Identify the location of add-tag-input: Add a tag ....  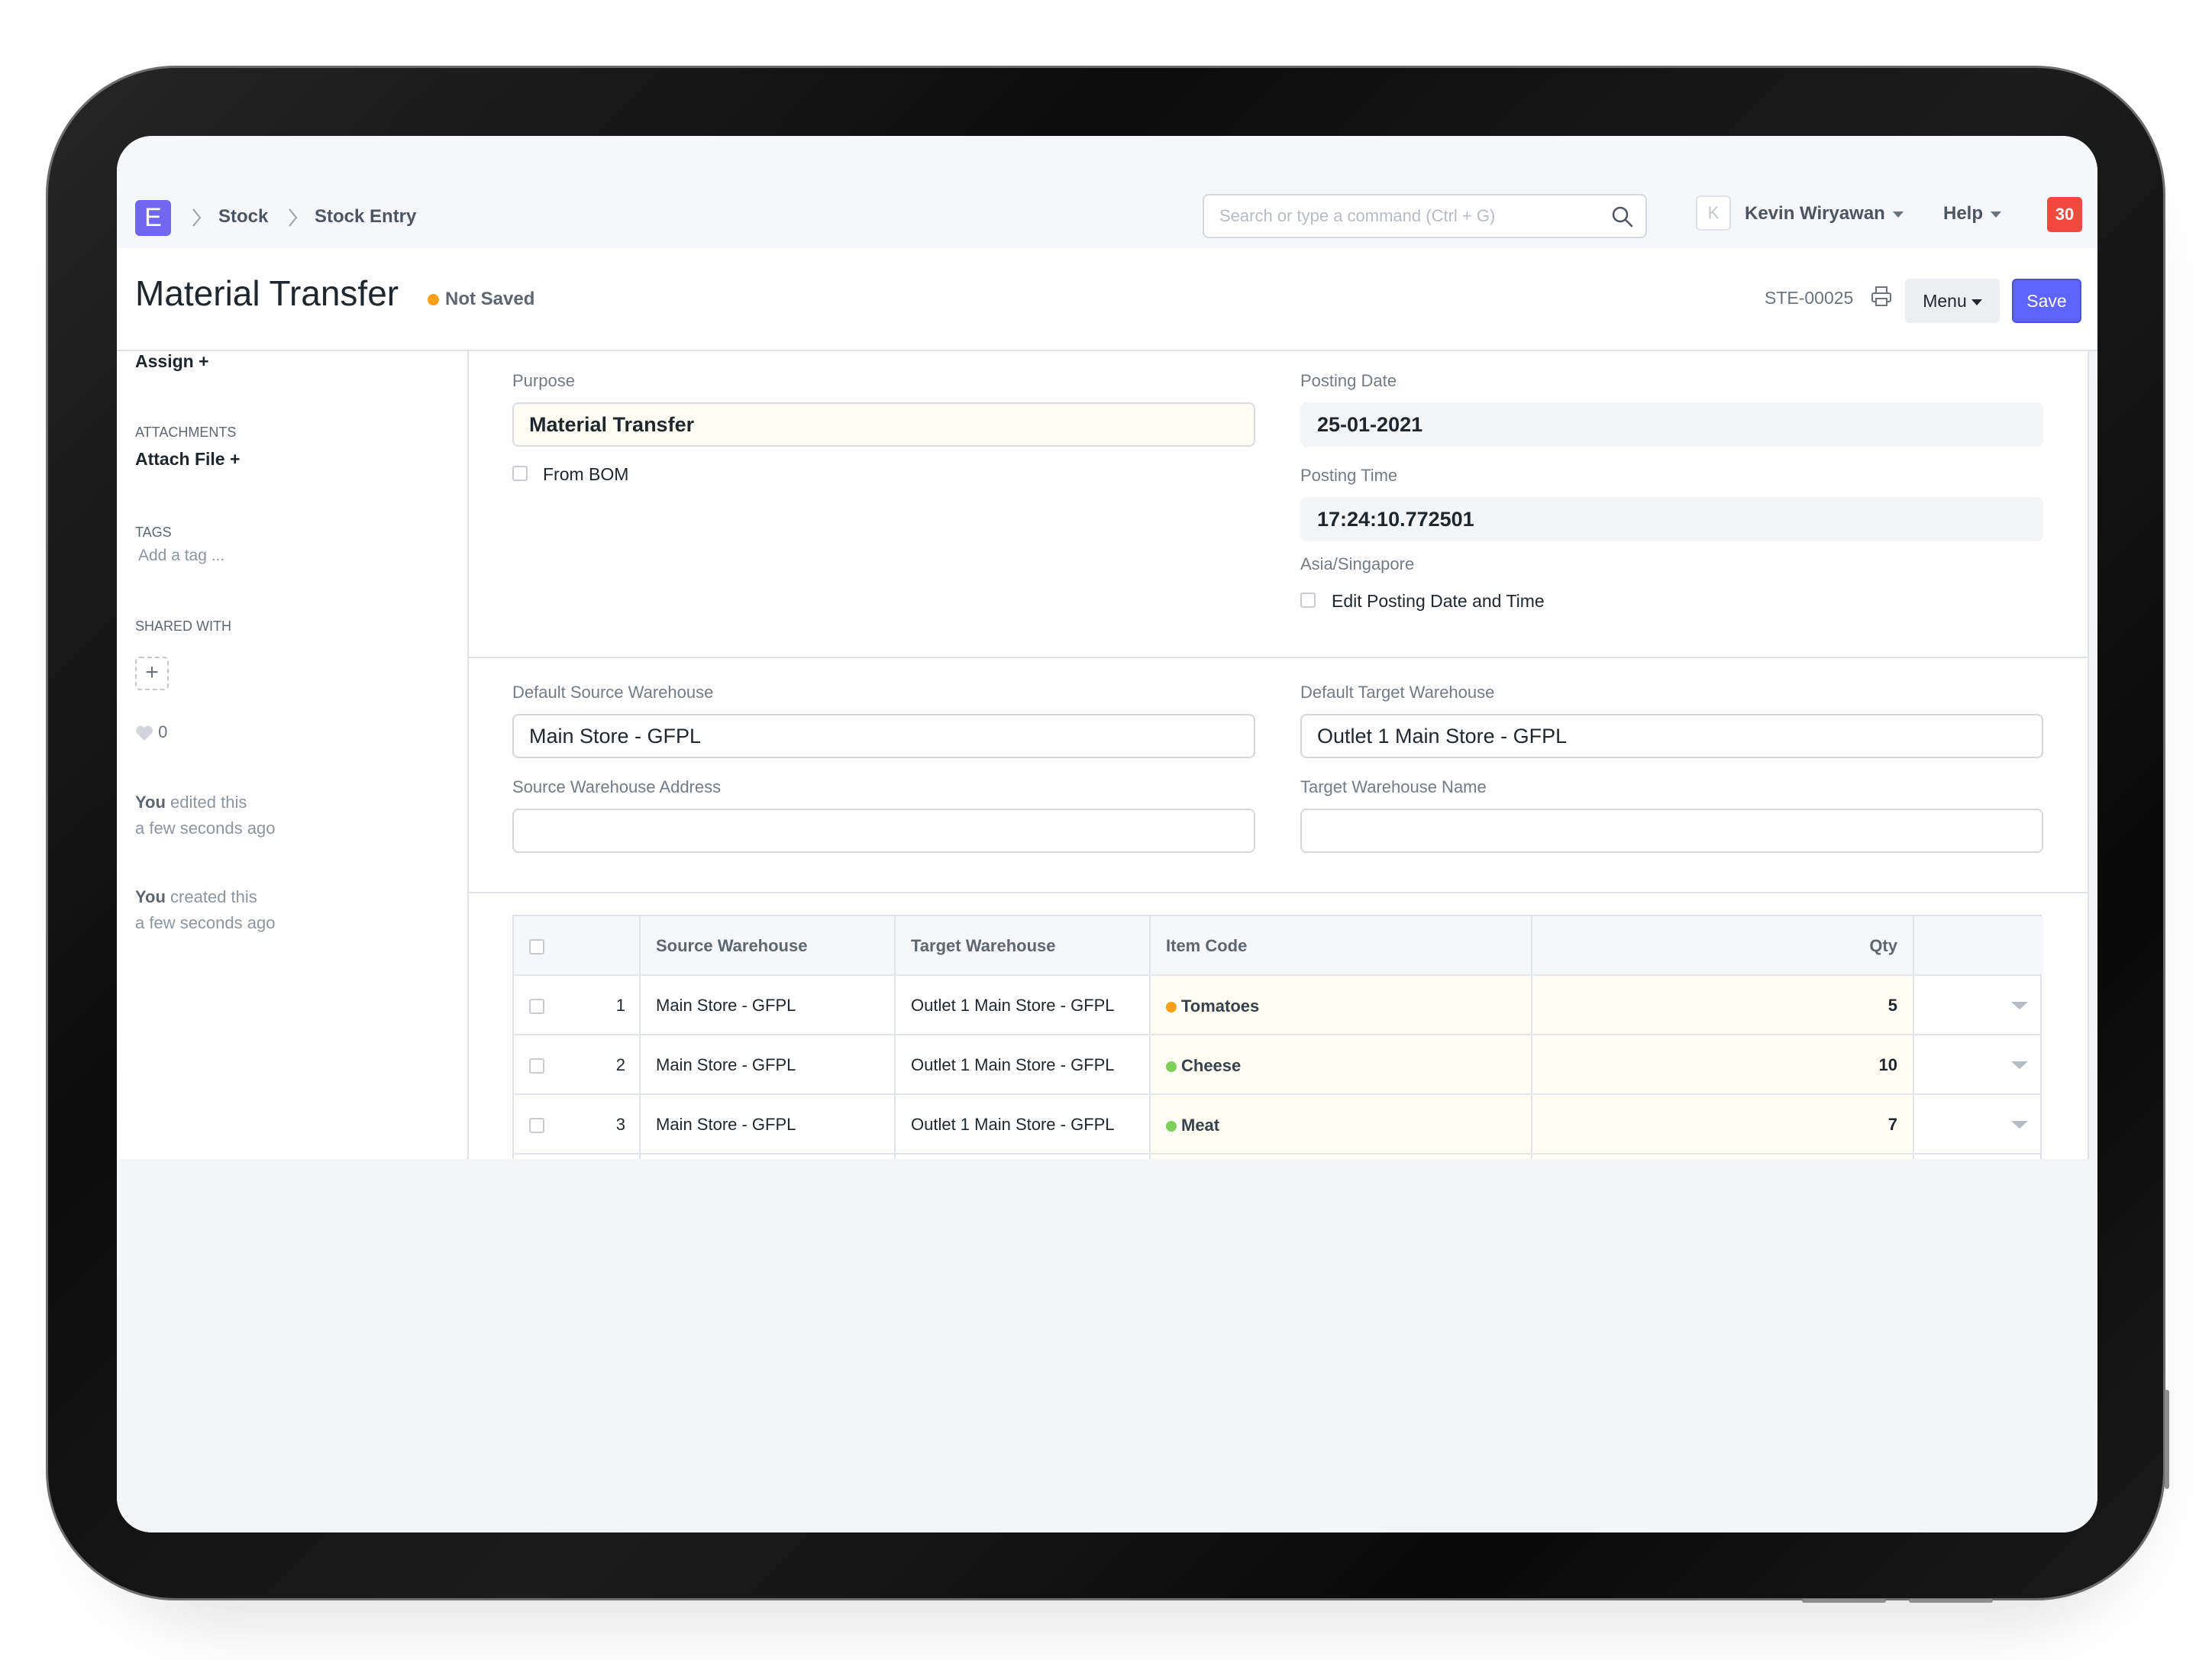
(181, 556).